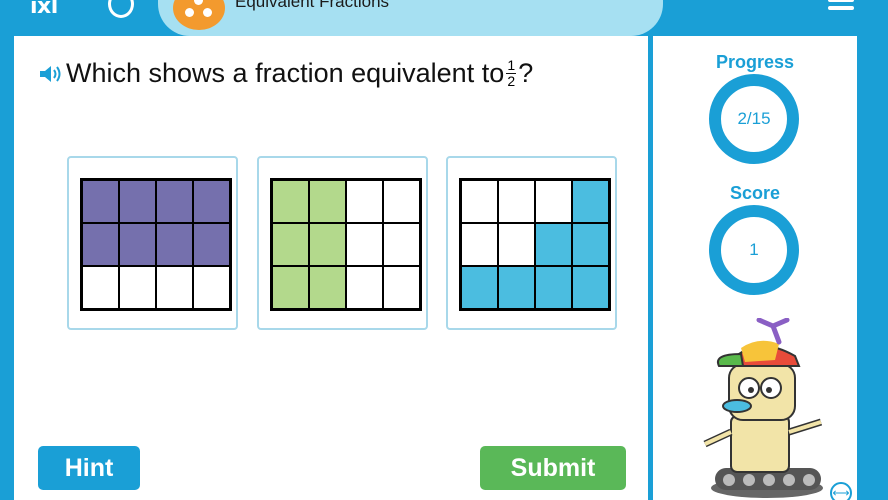 The image size is (888, 500). What do you see at coordinates (763, 408) in the screenshot?
I see `robot-mascot-icon` at bounding box center [763, 408].